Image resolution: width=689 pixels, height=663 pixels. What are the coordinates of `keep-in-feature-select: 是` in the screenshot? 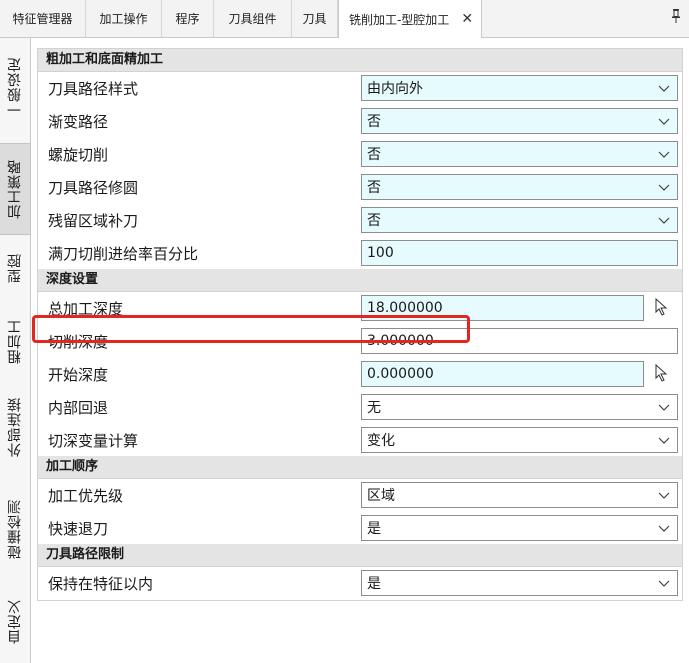 It's located at (519, 583).